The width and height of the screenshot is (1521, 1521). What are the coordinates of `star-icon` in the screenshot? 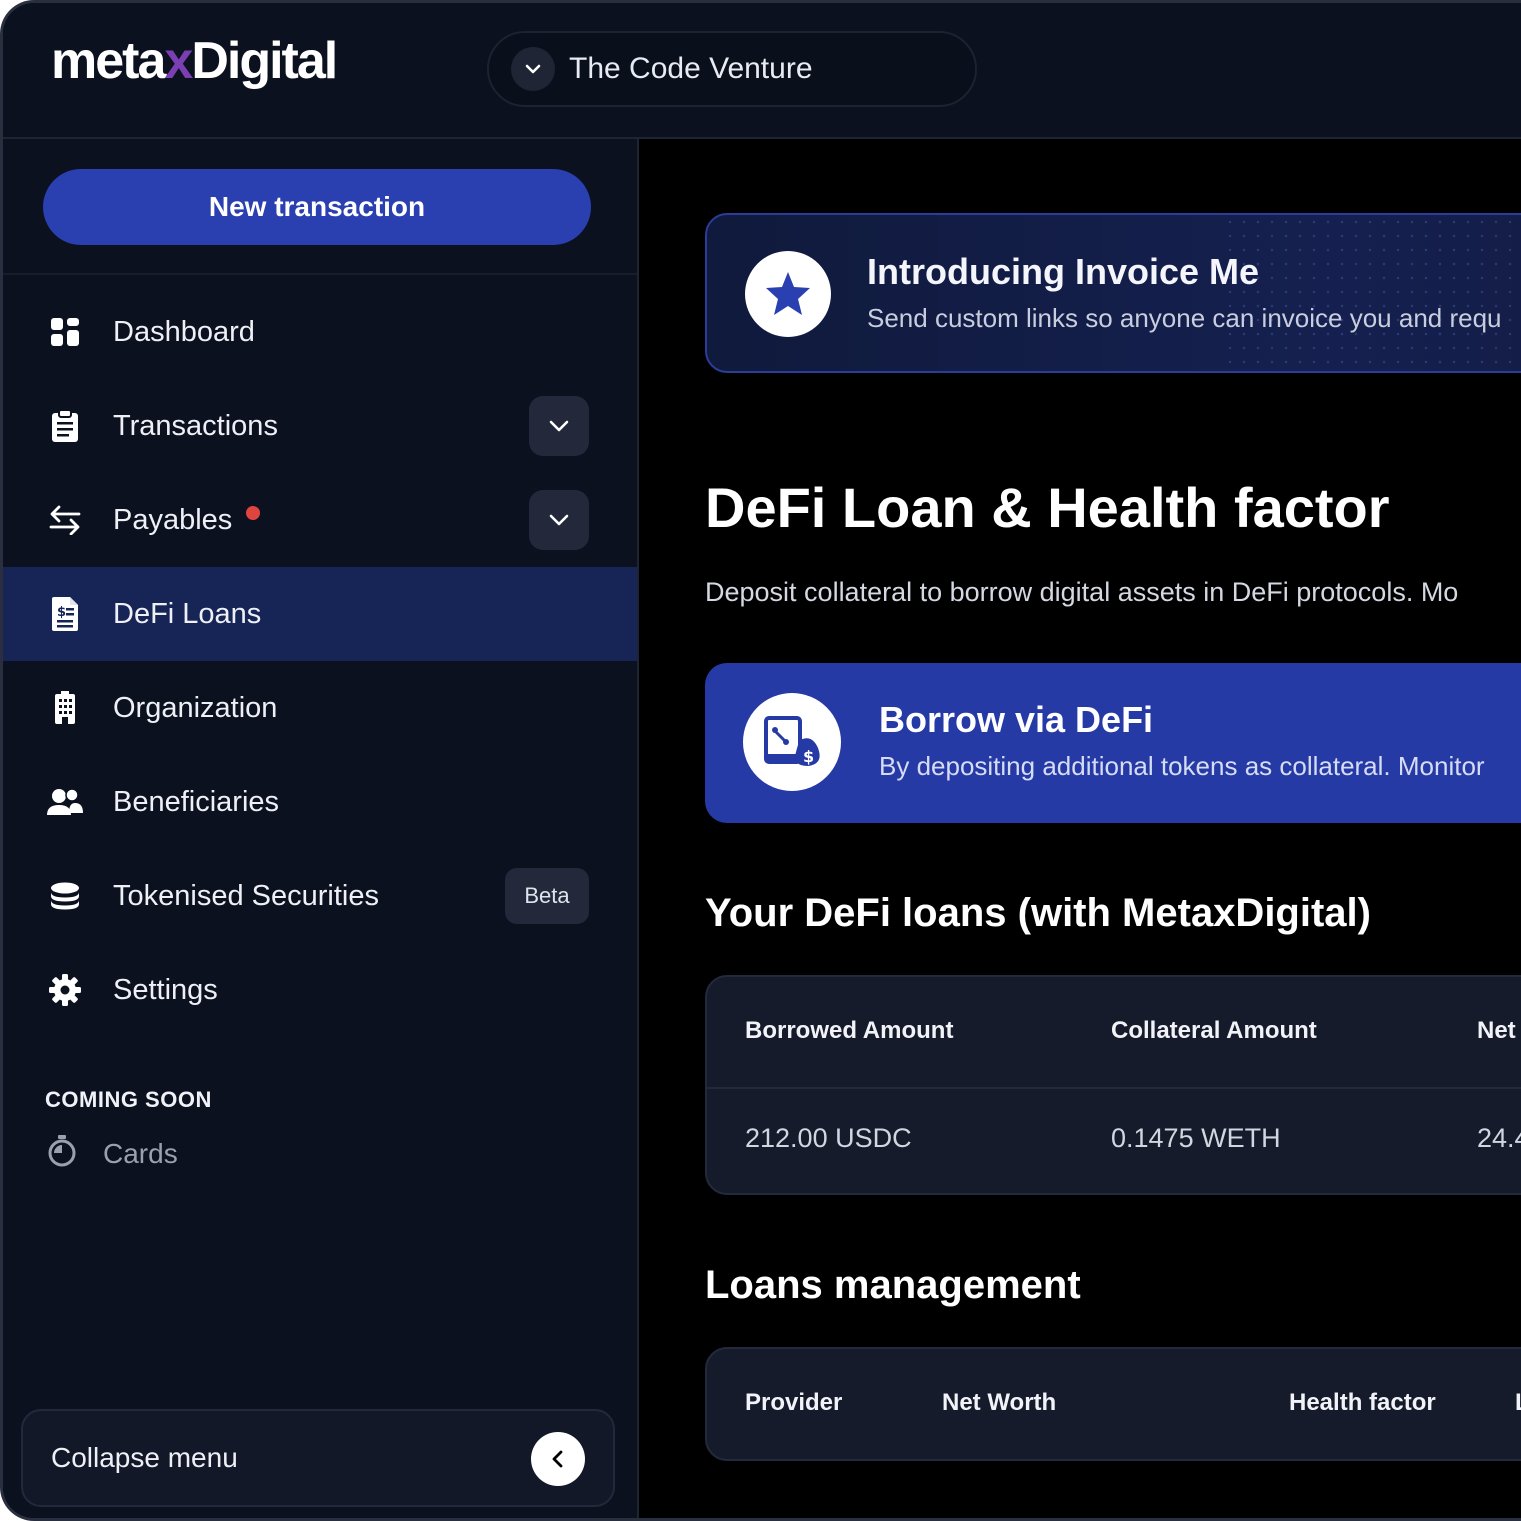 It's located at (788, 294).